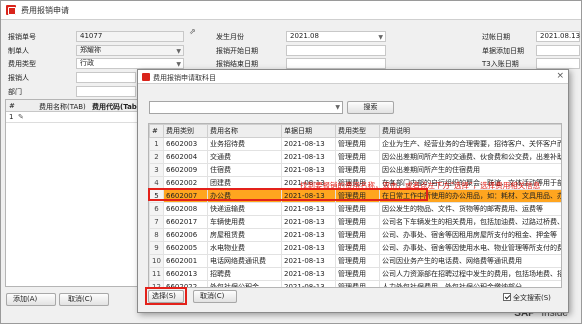  What do you see at coordinates (106, 77) in the screenshot?
I see `claimant-field` at bounding box center [106, 77].